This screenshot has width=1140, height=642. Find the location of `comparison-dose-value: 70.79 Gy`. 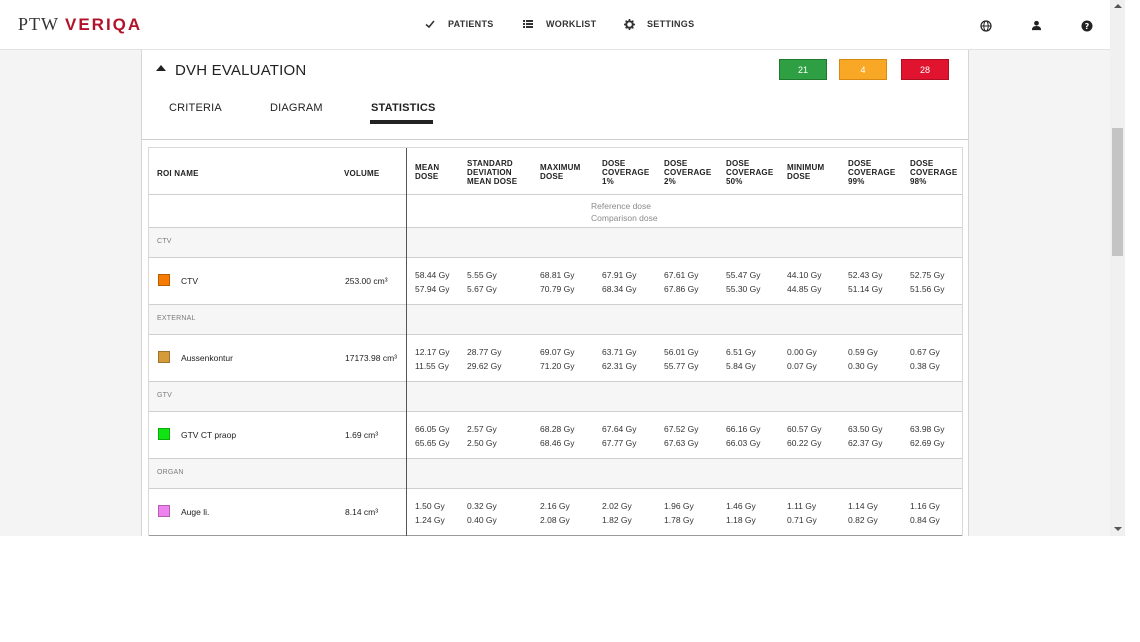

comparison-dose-value: 70.79 Gy is located at coordinates (557, 289).